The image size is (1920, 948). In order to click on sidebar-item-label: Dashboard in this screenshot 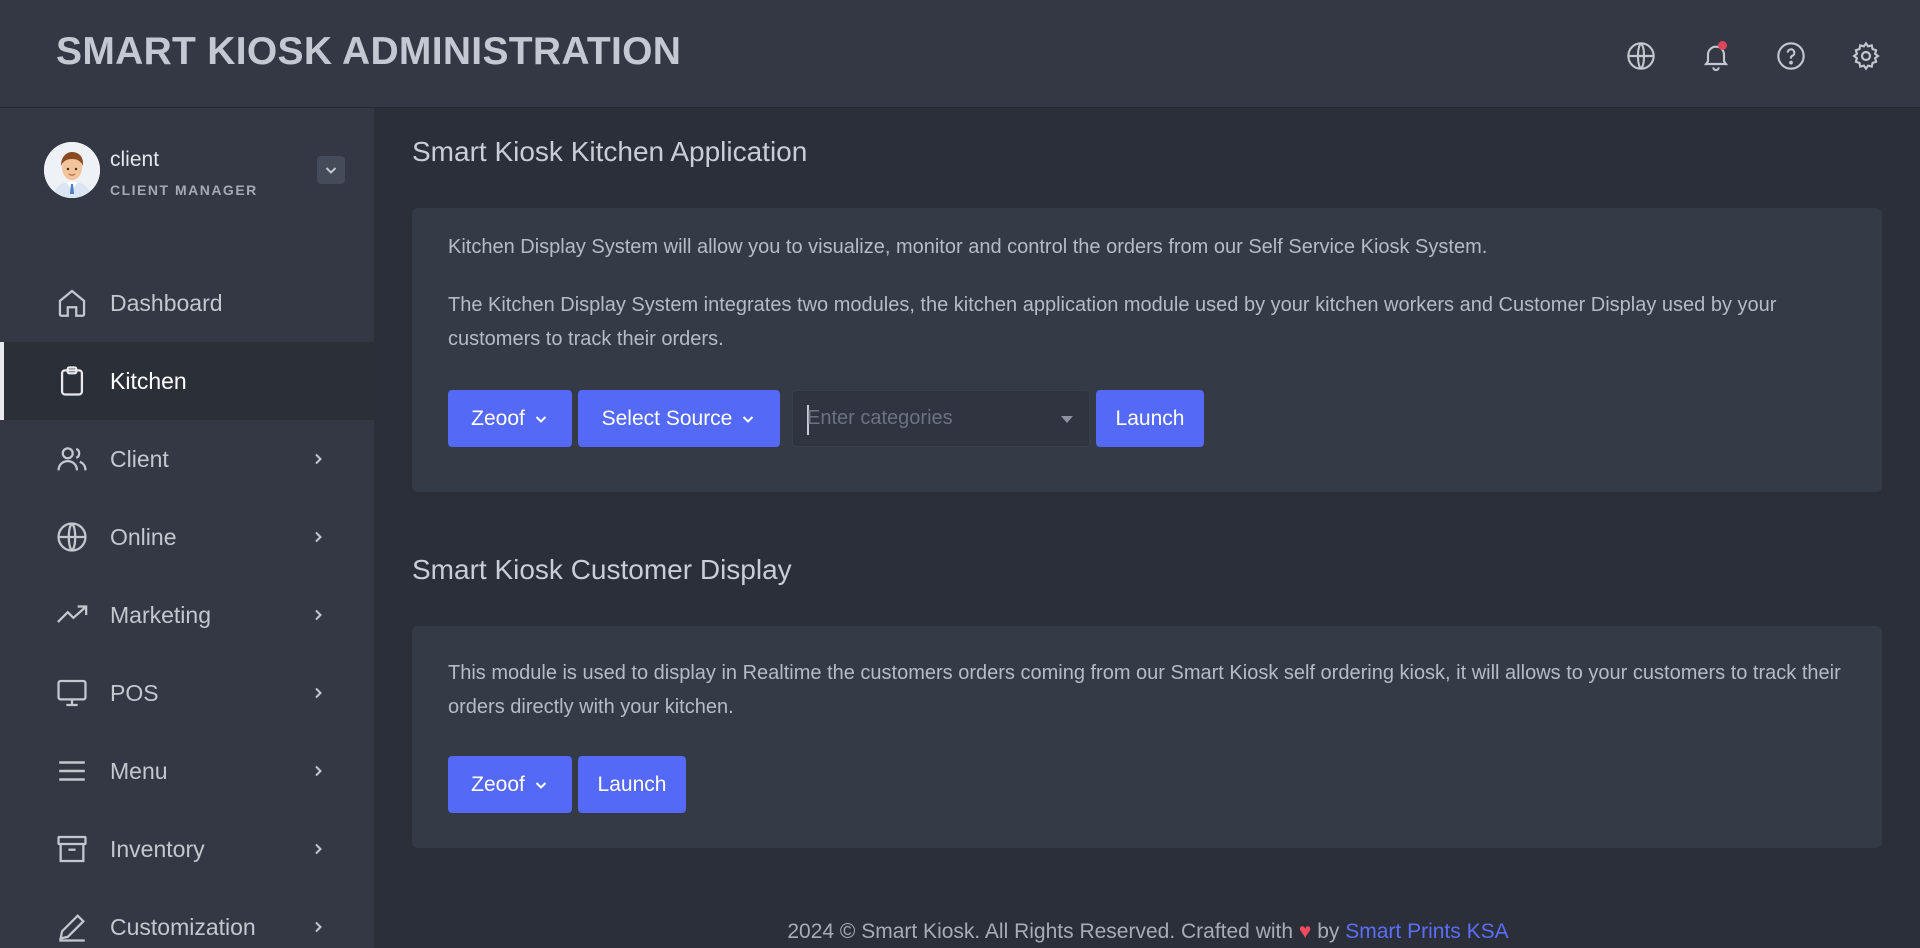, I will do `click(166, 302)`.